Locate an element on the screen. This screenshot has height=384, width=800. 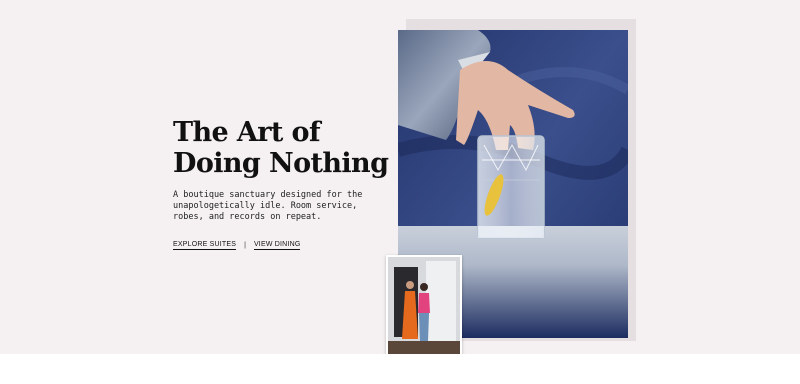
explore-suites-link: EXPLORE SUITES is located at coordinates (205, 245).